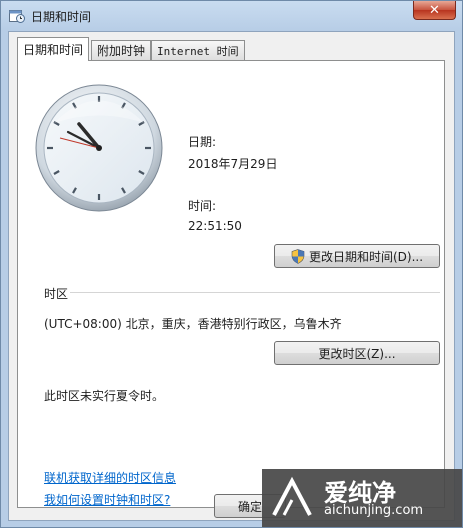 The image size is (463, 528). Describe the element at coordinates (231, 16) in the screenshot. I see `title-bar: 日期和时间 ✕` at that location.